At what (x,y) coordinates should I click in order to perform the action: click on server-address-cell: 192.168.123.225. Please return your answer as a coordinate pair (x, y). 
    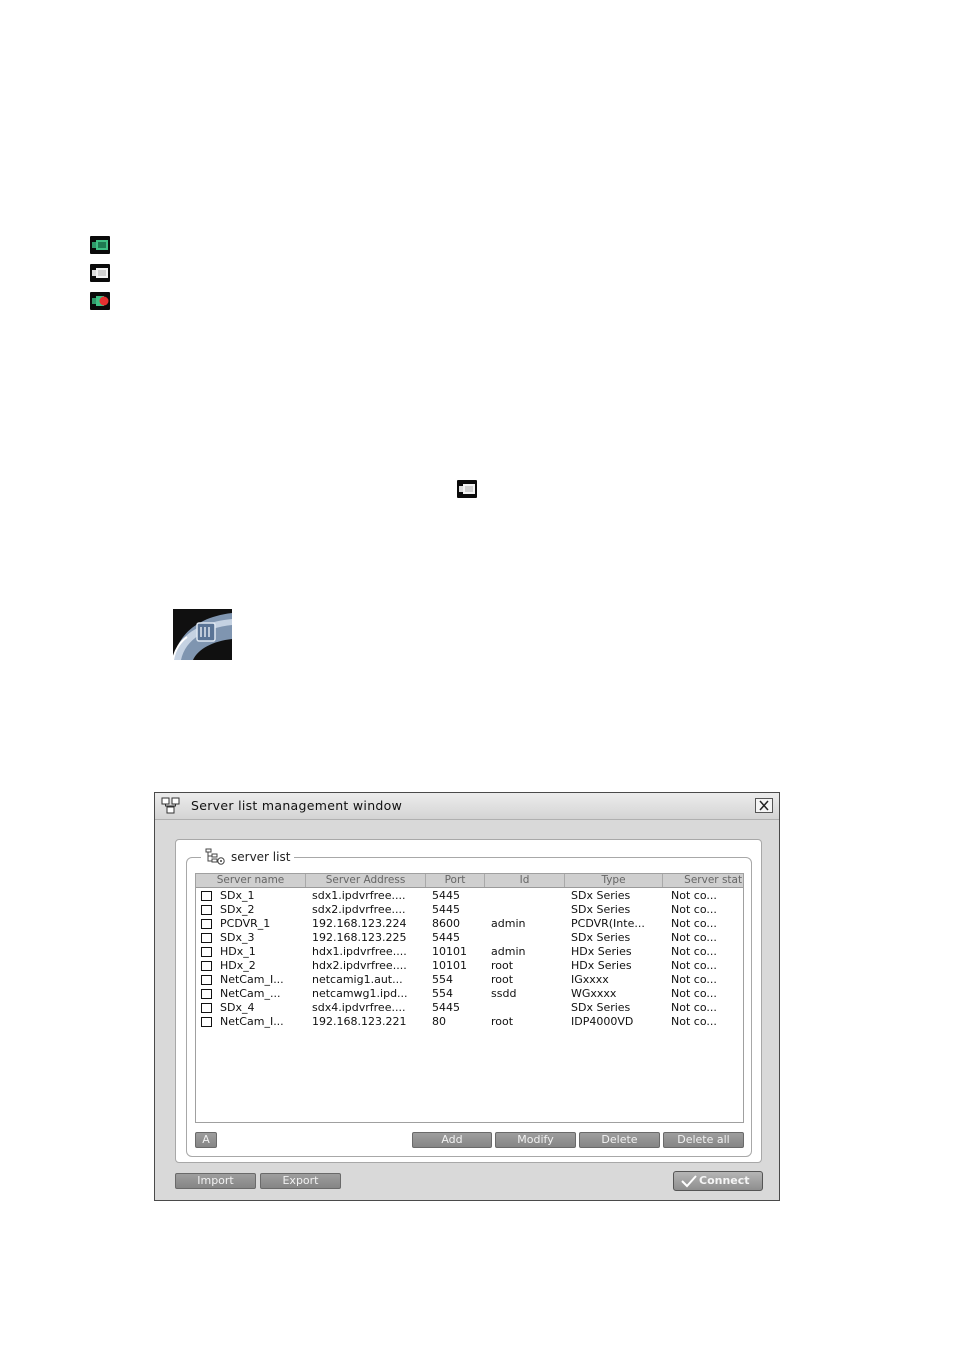
    Looking at the image, I should click on (359, 937).